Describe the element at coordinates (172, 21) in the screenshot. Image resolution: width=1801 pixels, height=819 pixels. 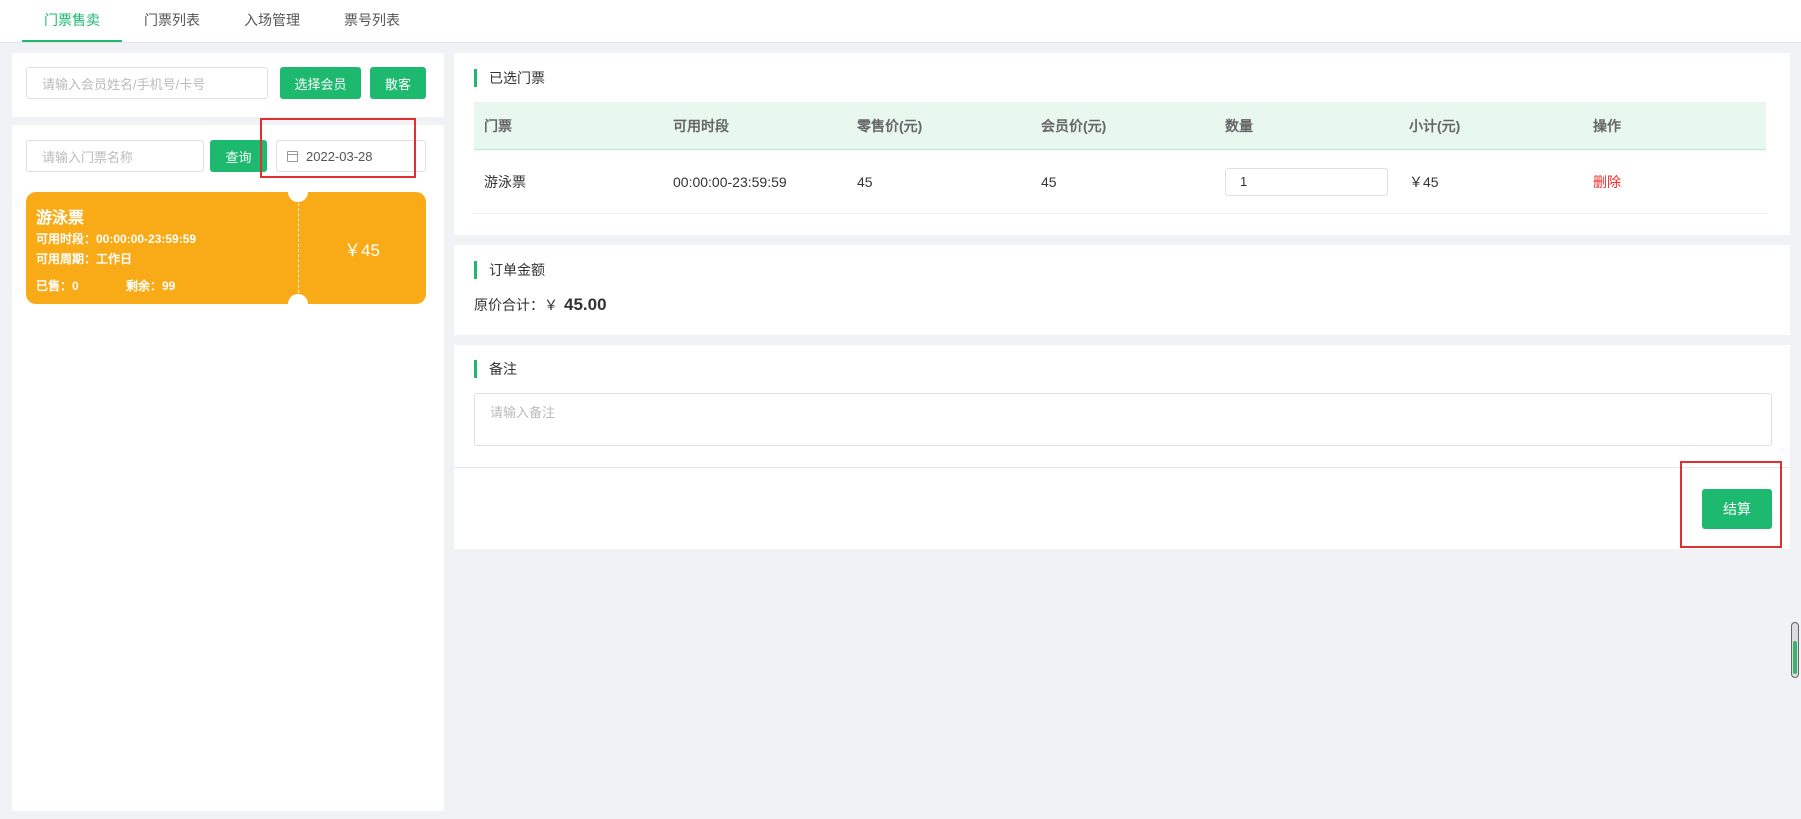
I see `tab-ticket-list: 门票列表` at that location.